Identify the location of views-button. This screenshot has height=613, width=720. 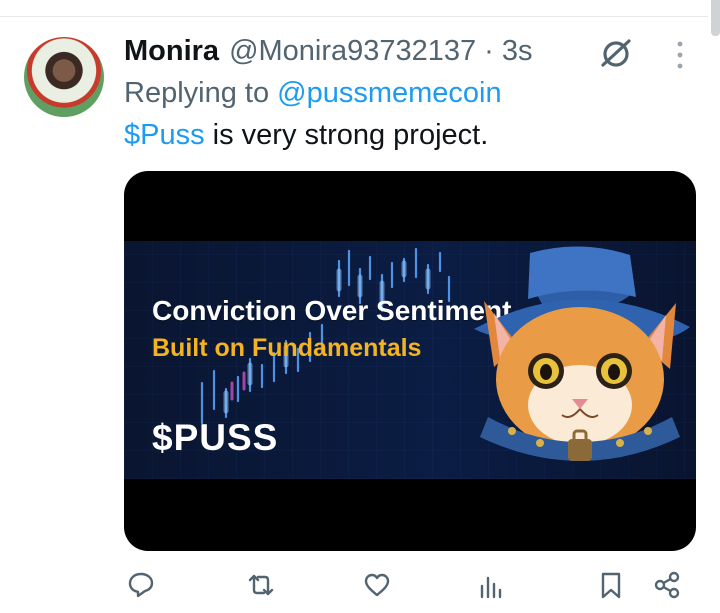
(491, 585).